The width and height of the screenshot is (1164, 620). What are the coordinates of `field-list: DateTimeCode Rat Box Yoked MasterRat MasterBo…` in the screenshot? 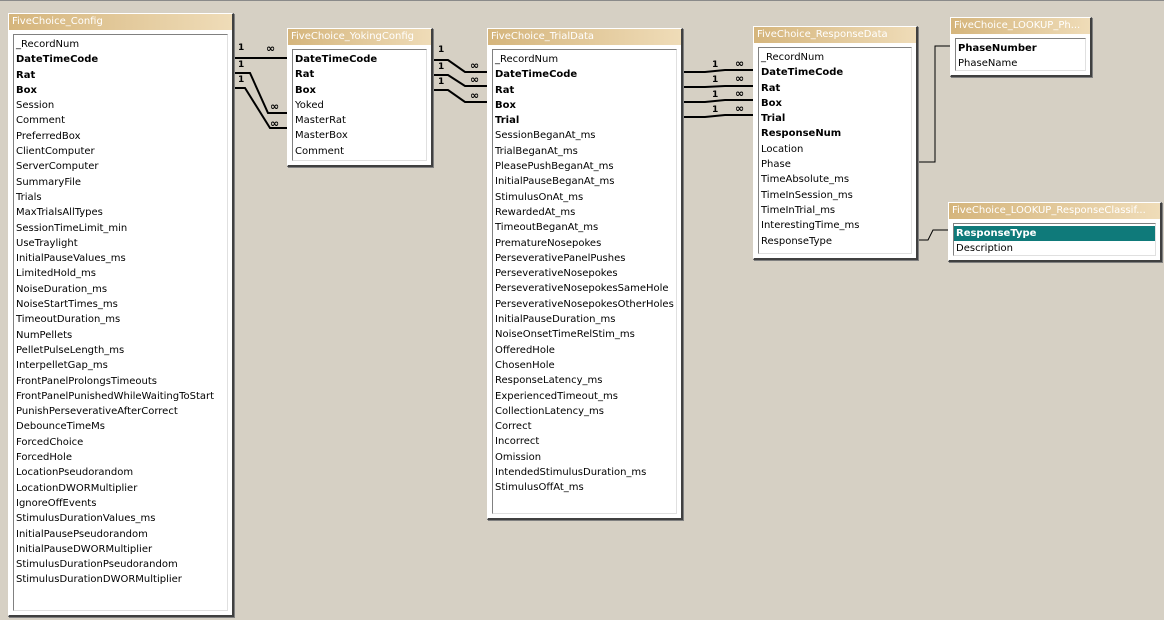 It's located at (359, 105).